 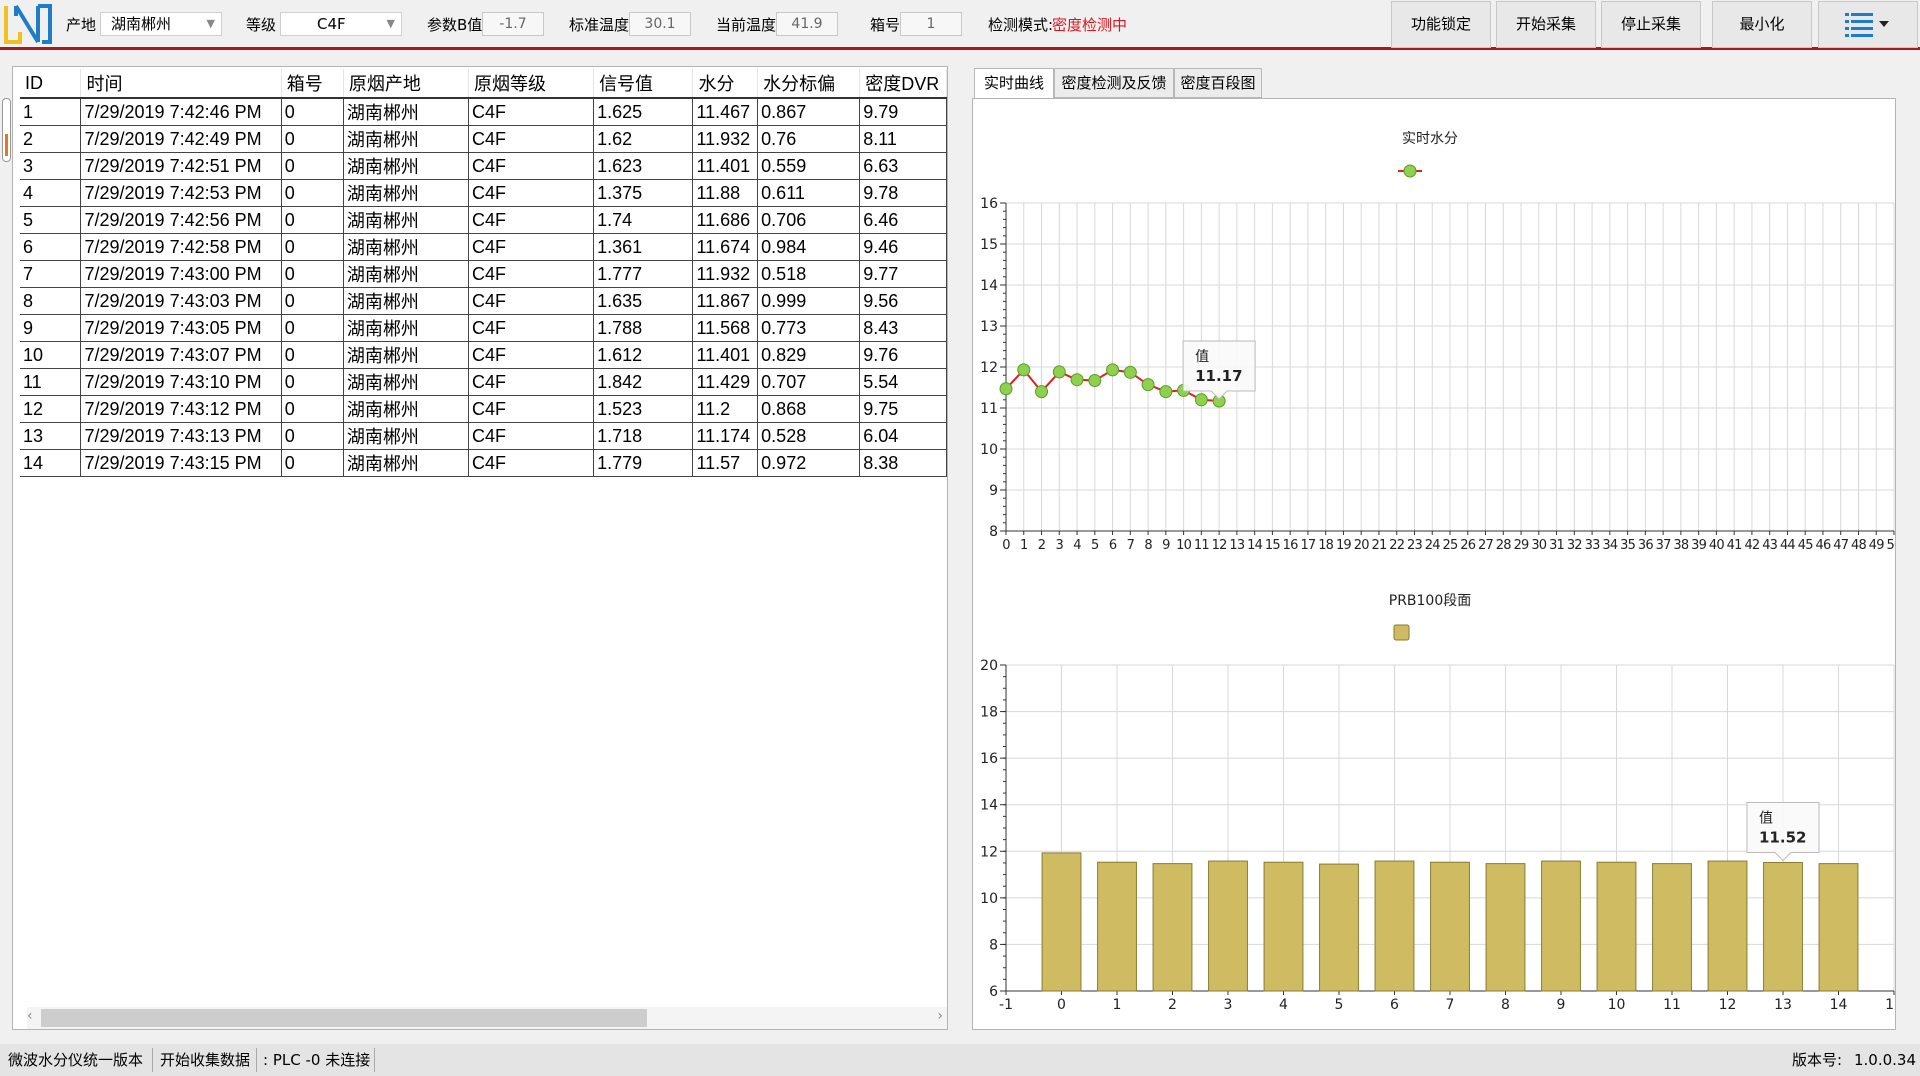 What do you see at coordinates (1556, 545) in the screenshot?
I see `x-tick-label: 31` at bounding box center [1556, 545].